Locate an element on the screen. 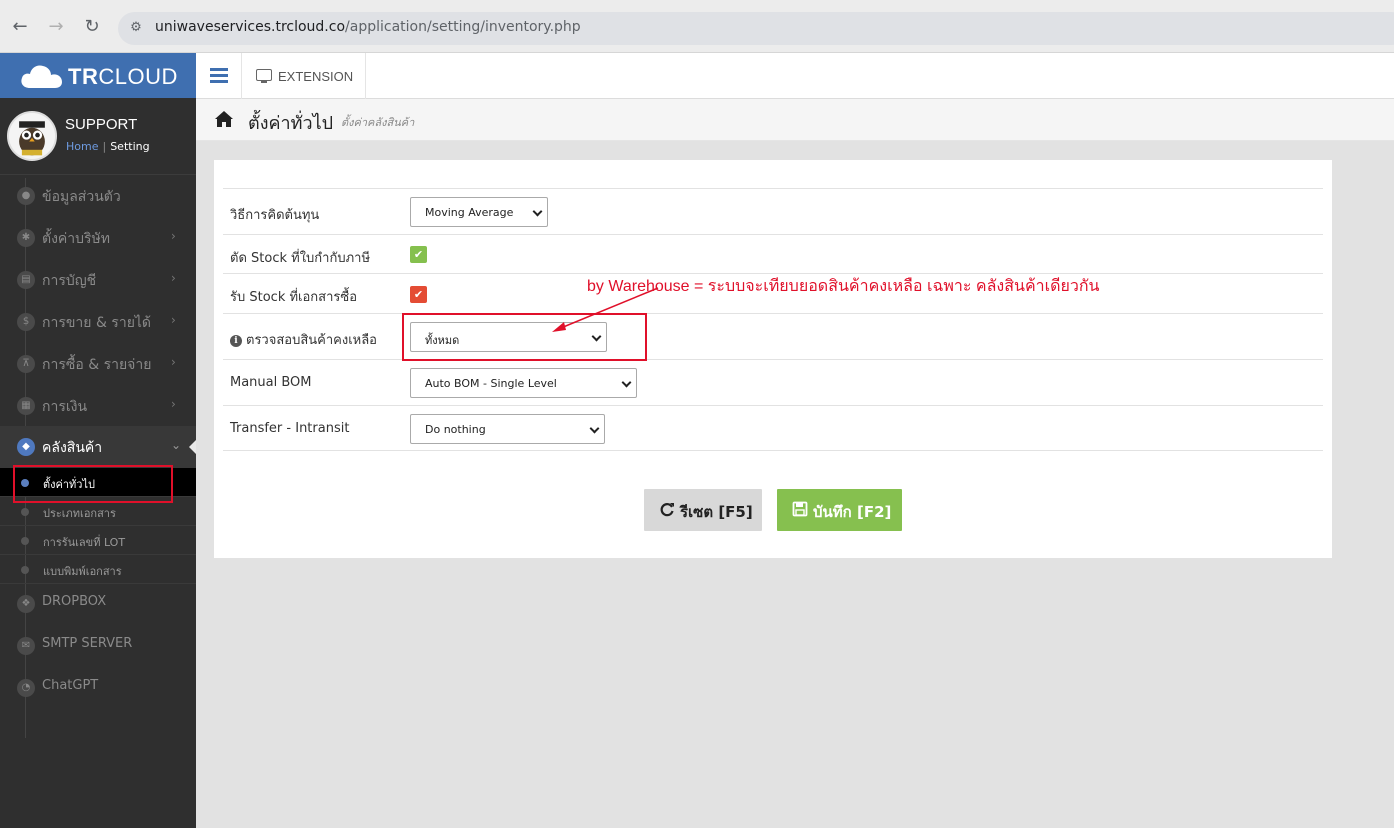  dollar-icon: $ is located at coordinates (26, 322).